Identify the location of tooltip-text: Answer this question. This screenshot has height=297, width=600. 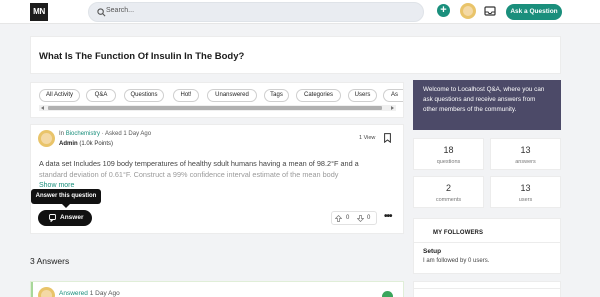
(66, 196).